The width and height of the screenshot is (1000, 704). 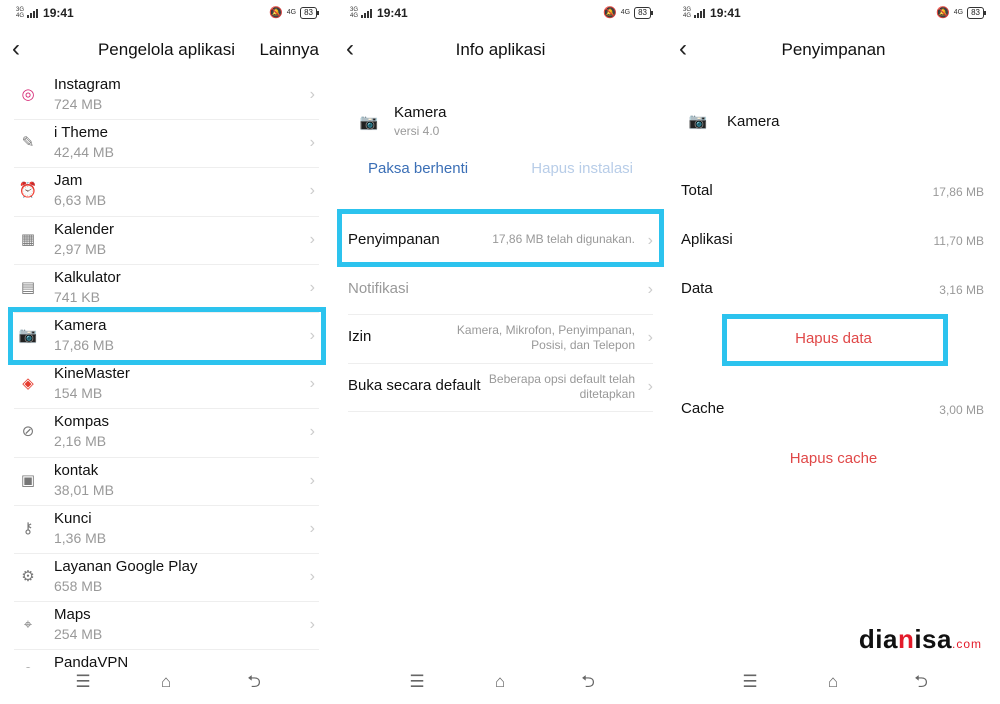 I want to click on app-size: 254 MB, so click(x=78, y=634).